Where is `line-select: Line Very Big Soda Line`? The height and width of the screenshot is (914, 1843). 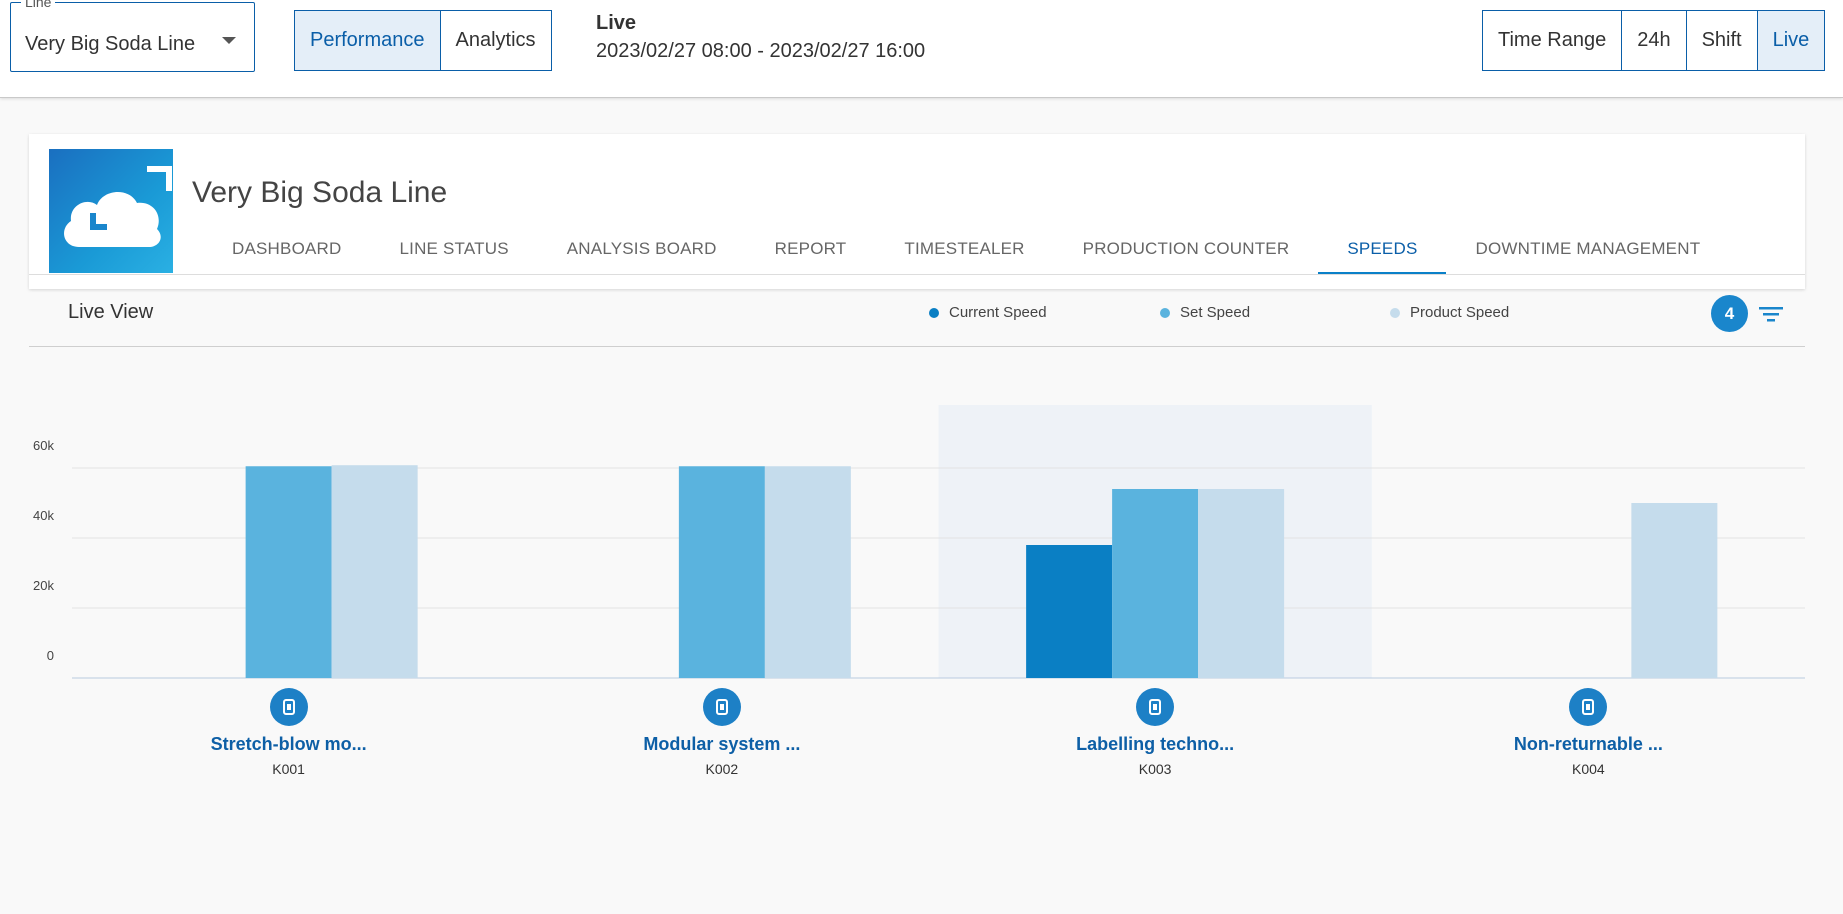 line-select: Line Very Big Soda Line is located at coordinates (132, 36).